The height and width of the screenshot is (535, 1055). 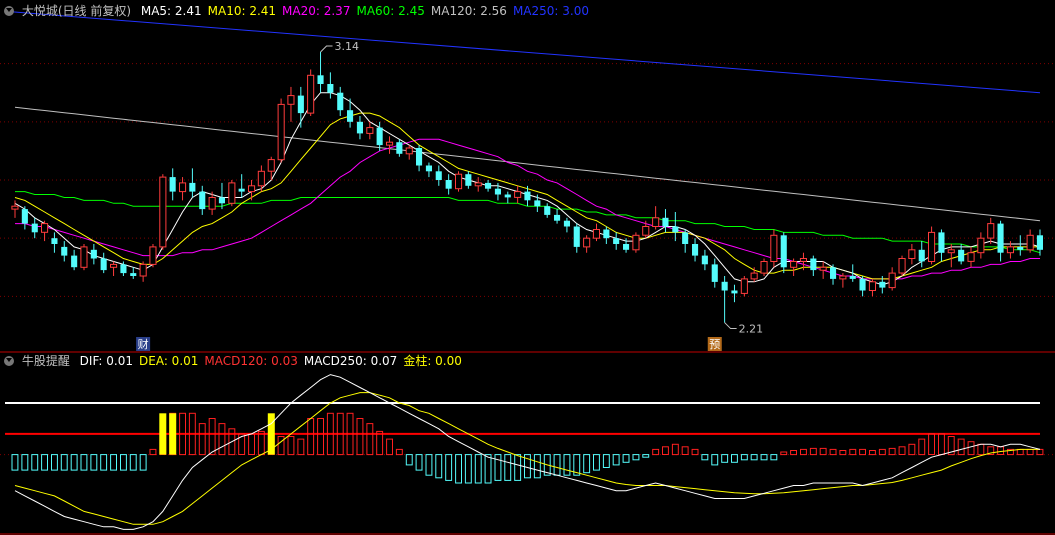 What do you see at coordinates (316, 11) in the screenshot?
I see `ma-legend-item-2: MA20: 2.37` at bounding box center [316, 11].